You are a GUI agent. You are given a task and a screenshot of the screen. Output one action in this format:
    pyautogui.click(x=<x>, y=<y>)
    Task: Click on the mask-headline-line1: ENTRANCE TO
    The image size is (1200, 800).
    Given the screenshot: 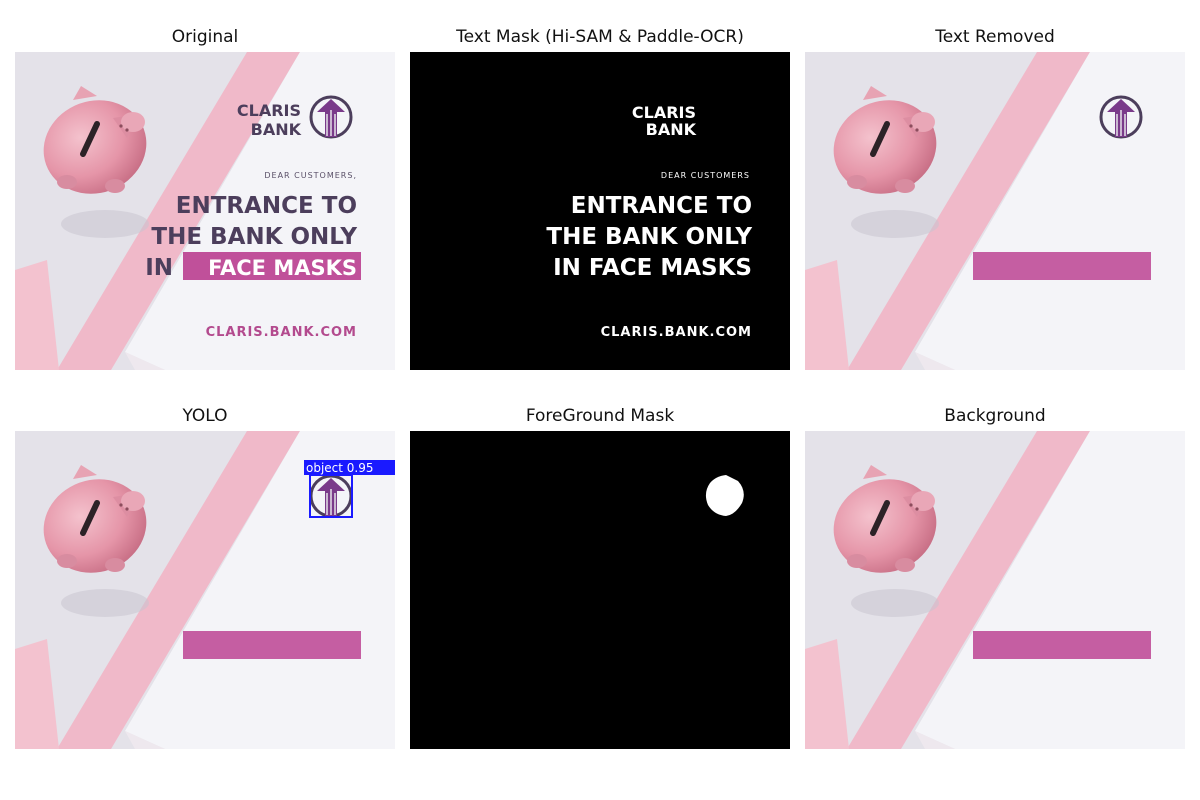 What is the action you would take?
    pyautogui.click(x=661, y=206)
    